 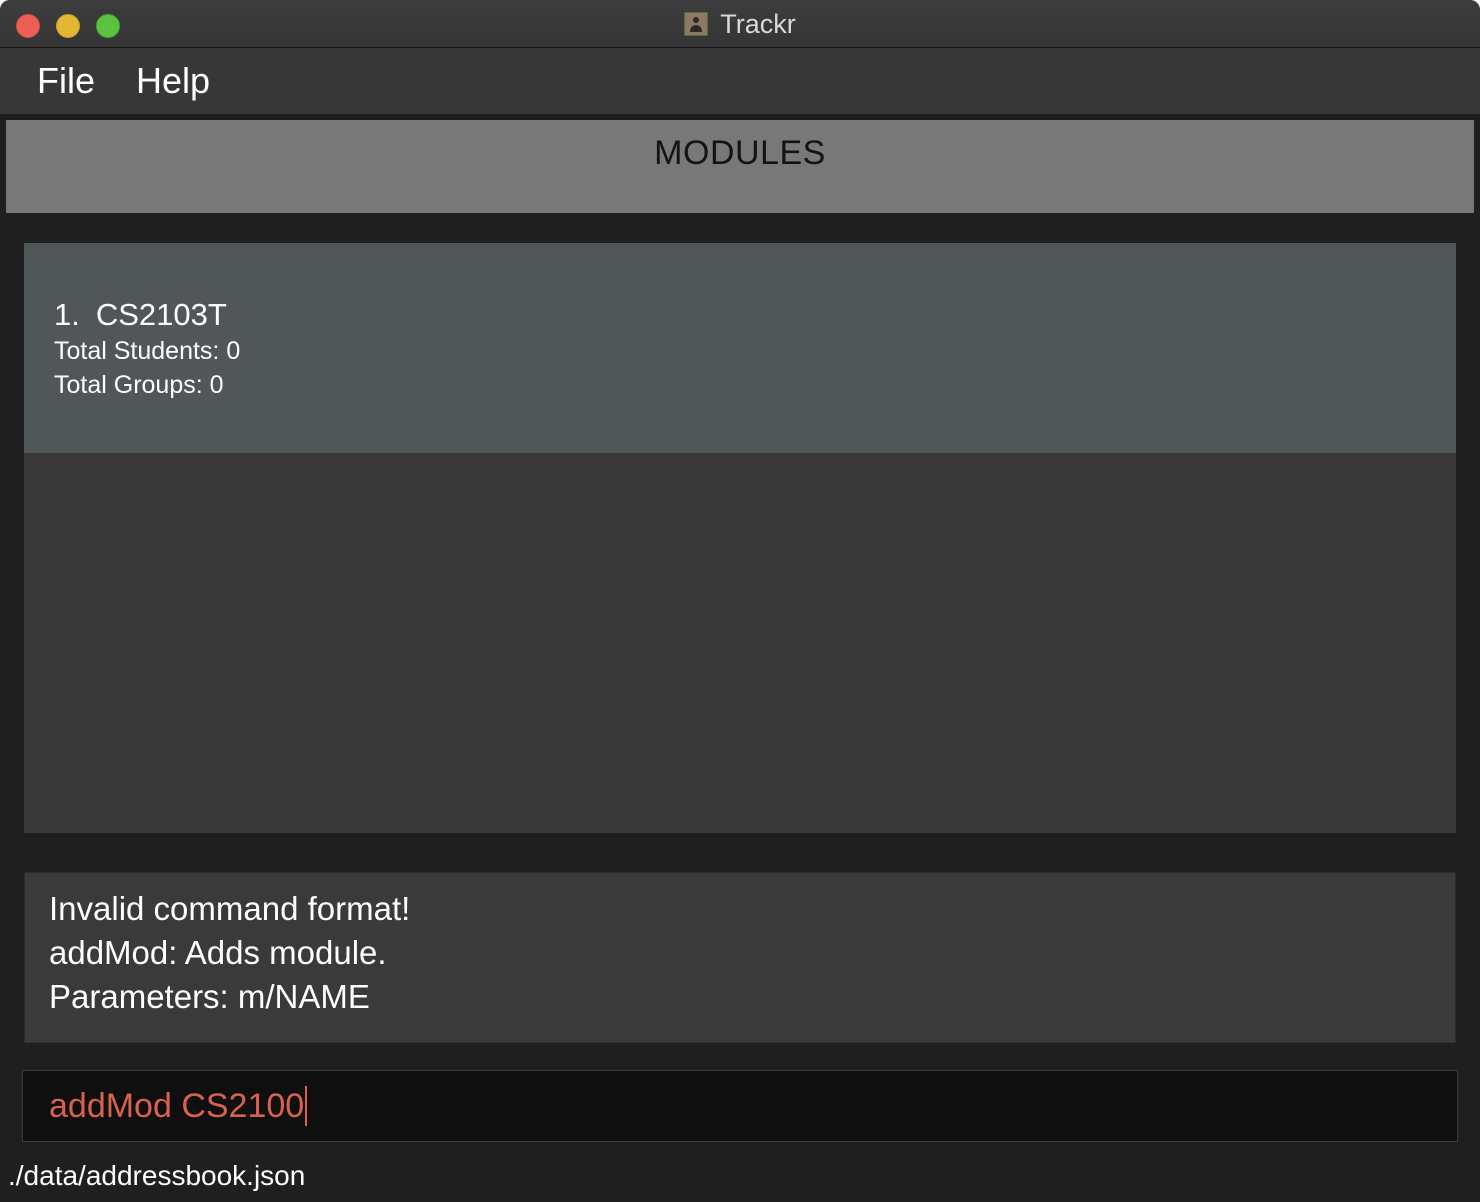 I want to click on text-caret, so click(x=306, y=1106).